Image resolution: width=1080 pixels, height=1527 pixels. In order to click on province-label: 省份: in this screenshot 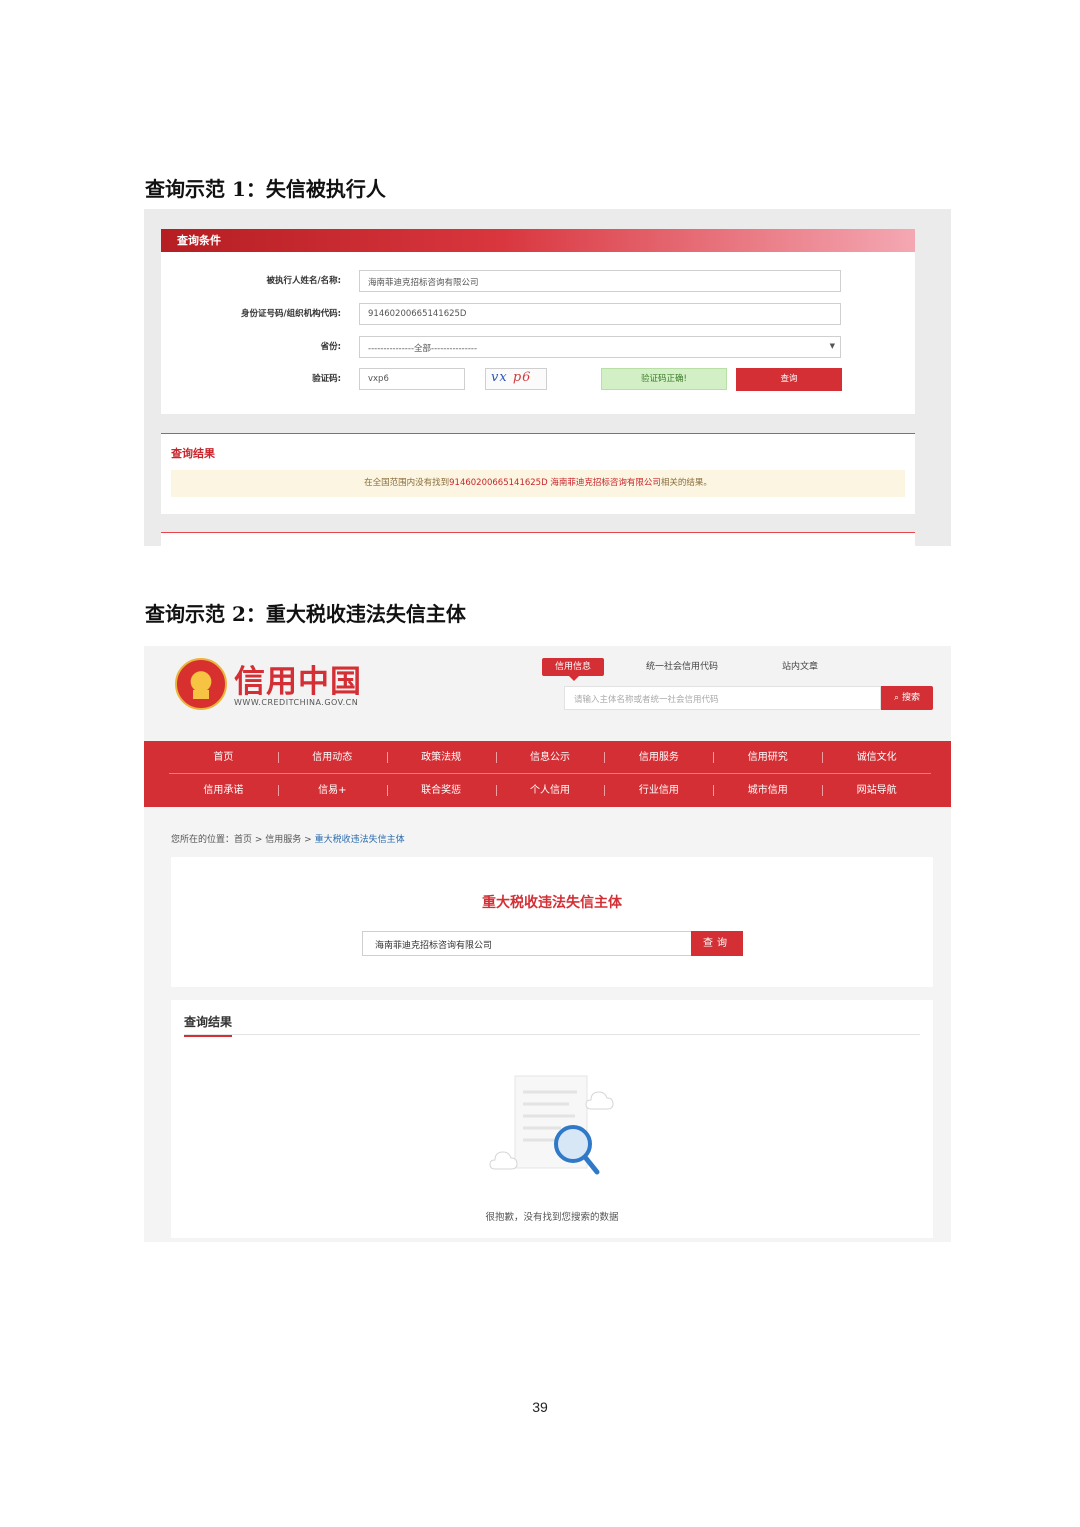, I will do `click(330, 347)`.